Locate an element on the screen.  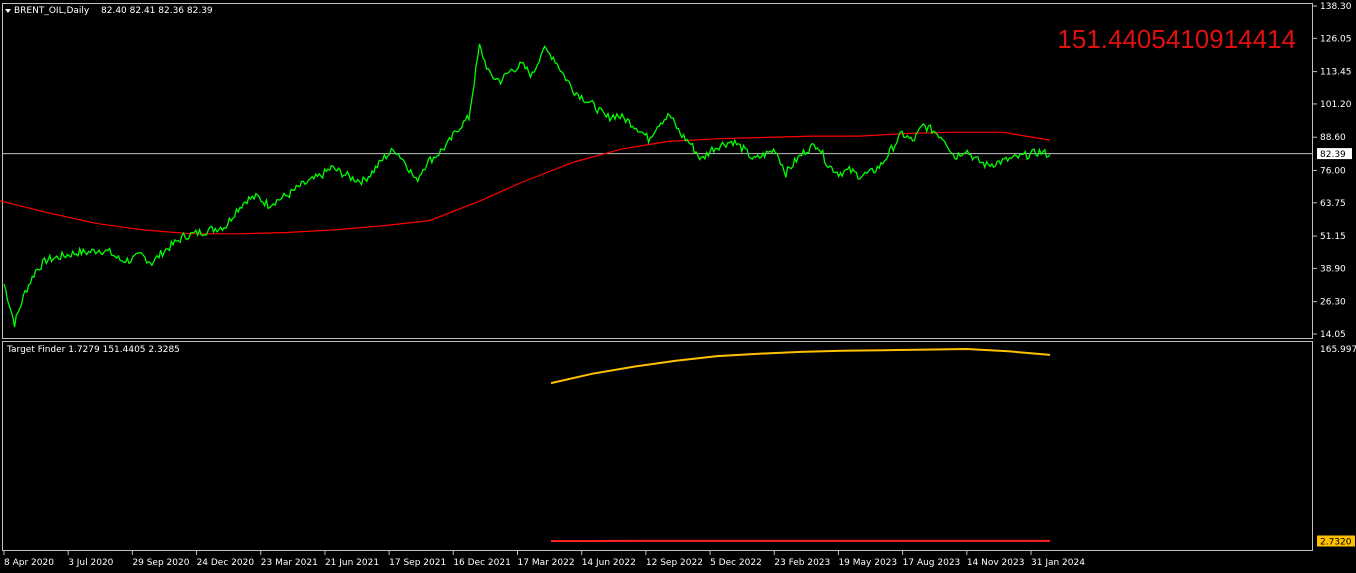
time-tick-label: 16 Dec 2021 is located at coordinates (482, 563).